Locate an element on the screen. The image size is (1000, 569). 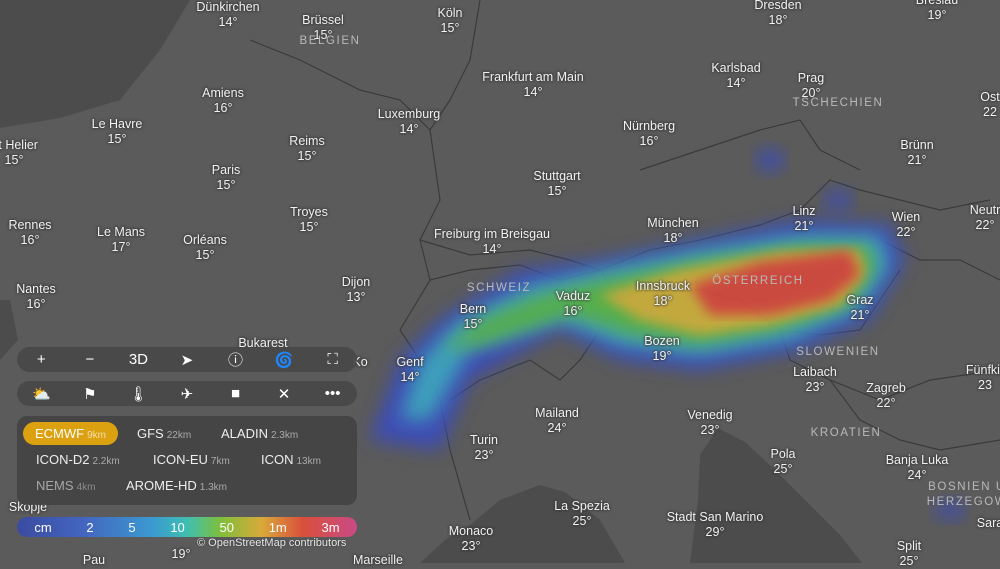
city-label: Genf 14° is located at coordinates (409, 370).